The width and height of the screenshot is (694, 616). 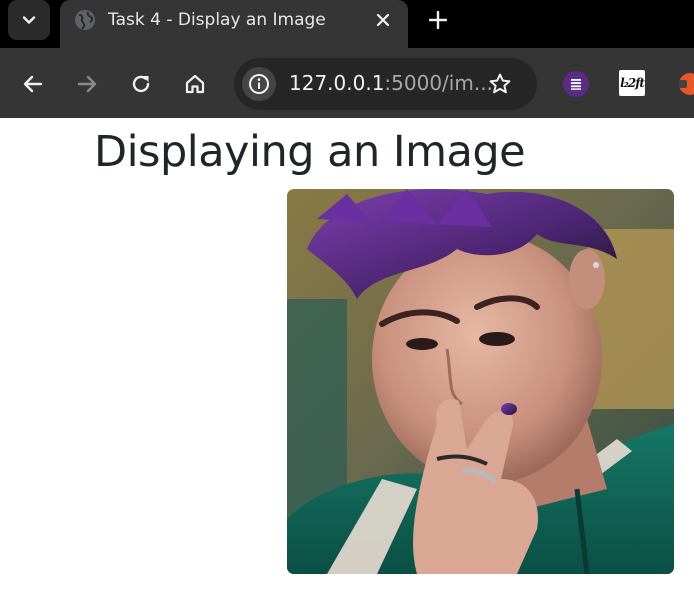 I want to click on list-icon, so click(x=576, y=84).